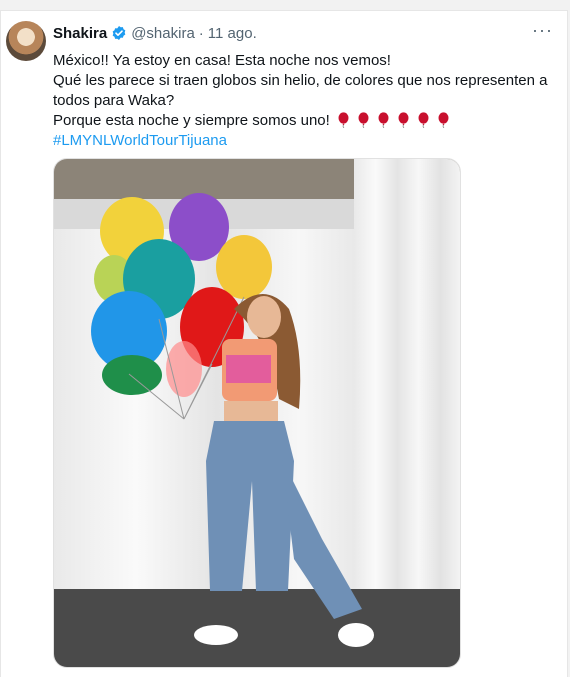 The image size is (570, 677). Describe the element at coordinates (191, 120) in the screenshot. I see `tweet-line-3: Porque esta noche y siempre somos uno!` at that location.